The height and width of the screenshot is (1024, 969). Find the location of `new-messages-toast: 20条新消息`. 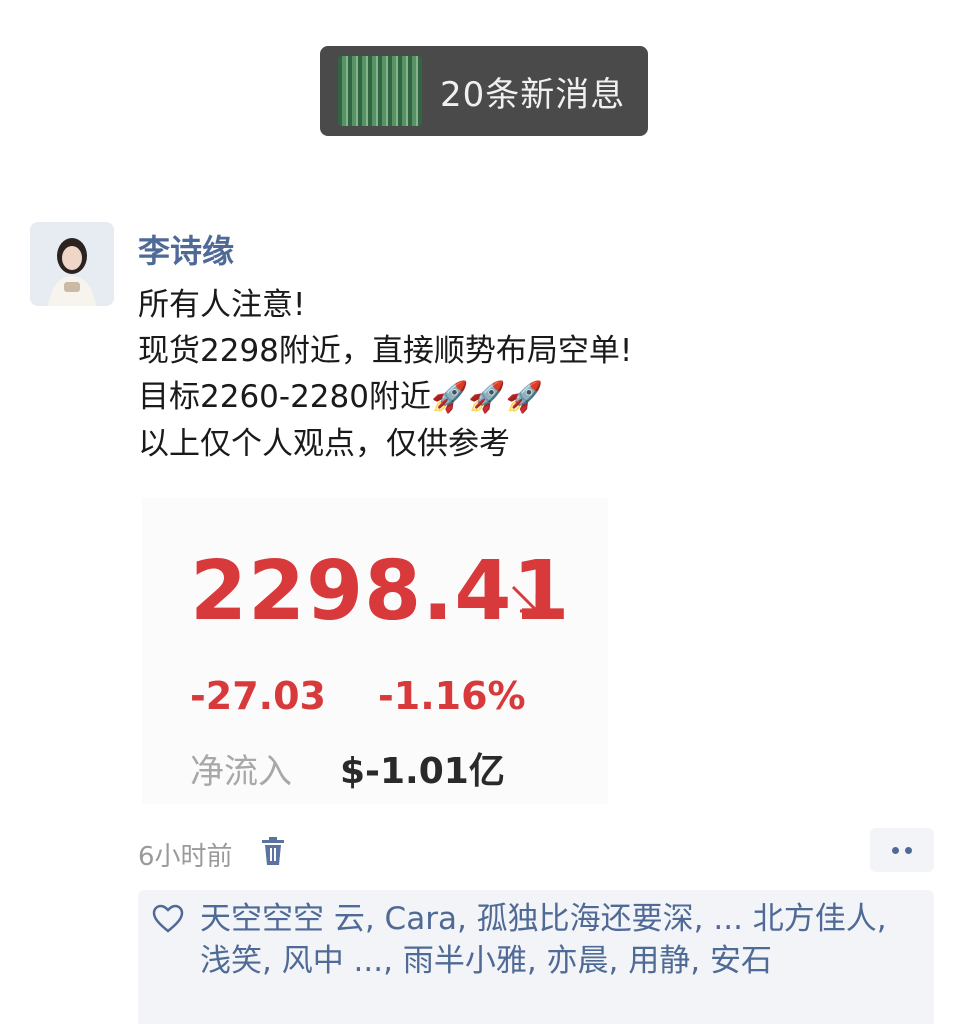

new-messages-toast: 20条新消息 is located at coordinates (484, 91).